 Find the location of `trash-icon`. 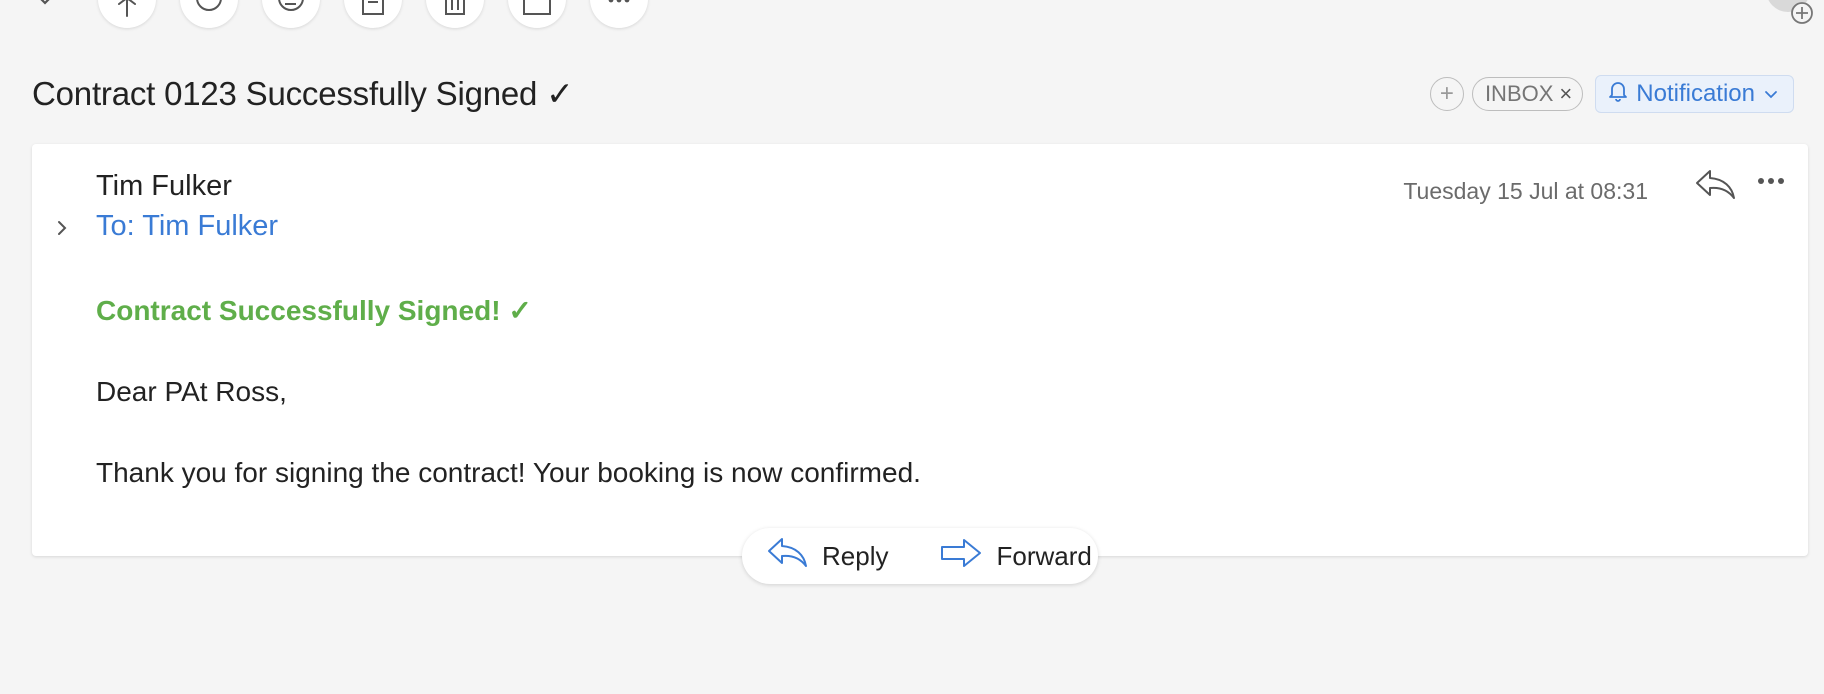

trash-icon is located at coordinates (455, 14).